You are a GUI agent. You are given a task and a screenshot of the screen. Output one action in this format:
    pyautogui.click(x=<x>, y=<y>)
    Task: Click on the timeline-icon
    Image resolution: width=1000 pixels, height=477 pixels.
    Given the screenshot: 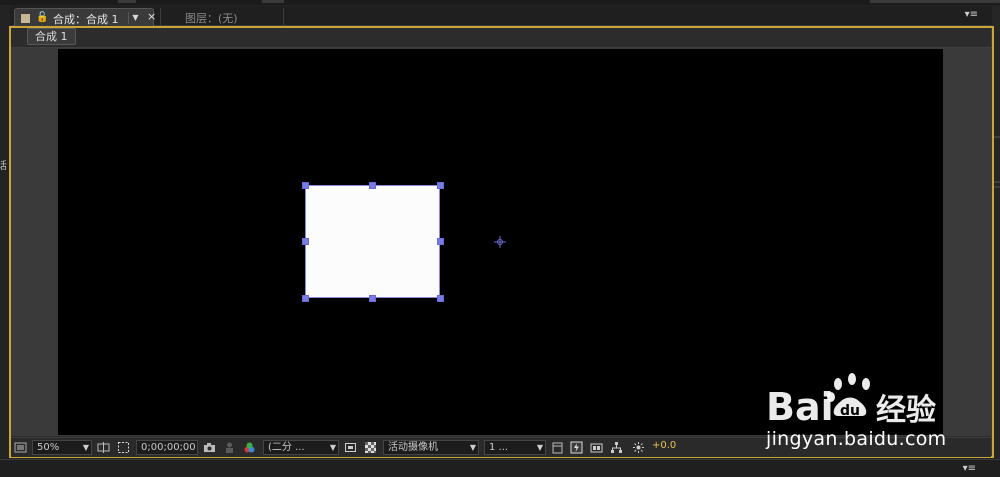 What is the action you would take?
    pyautogui.click(x=596, y=447)
    